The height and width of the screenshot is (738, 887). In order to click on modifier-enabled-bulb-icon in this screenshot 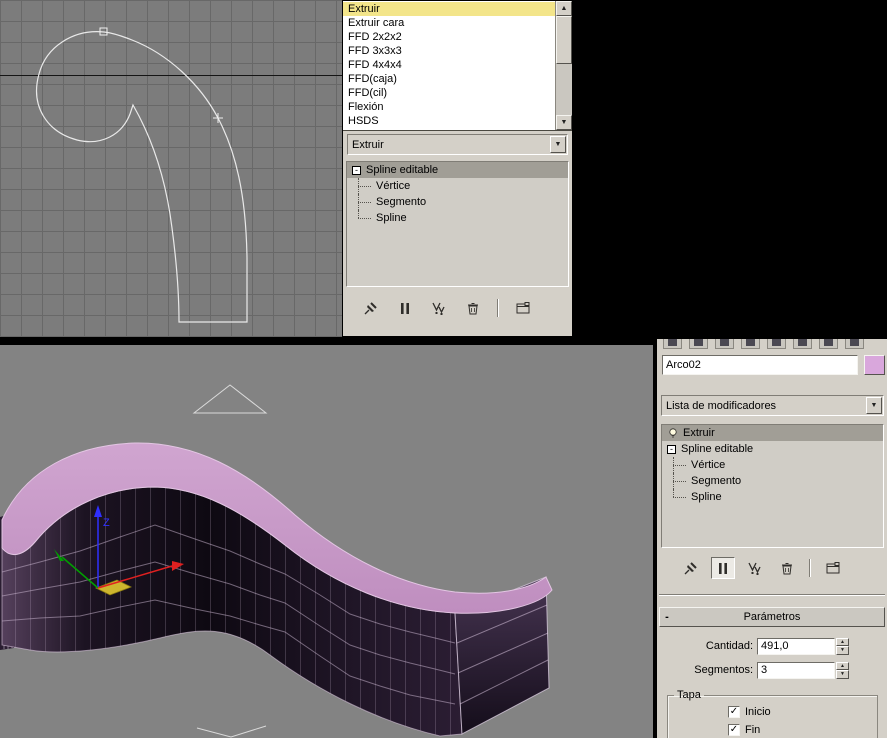, I will do `click(673, 433)`.